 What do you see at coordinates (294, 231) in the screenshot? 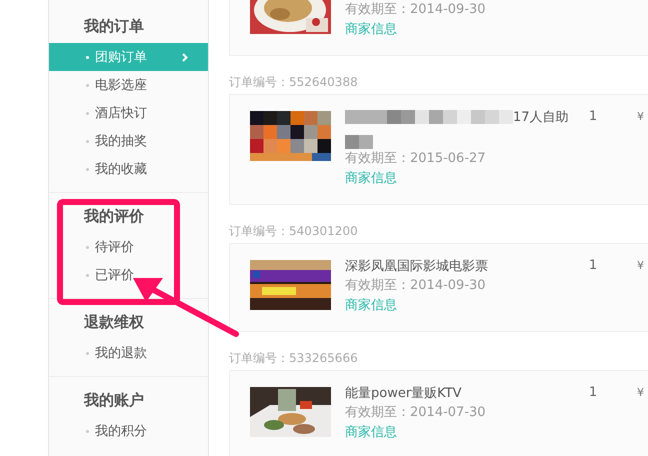
I see `order-number: 订单编号：540301200` at bounding box center [294, 231].